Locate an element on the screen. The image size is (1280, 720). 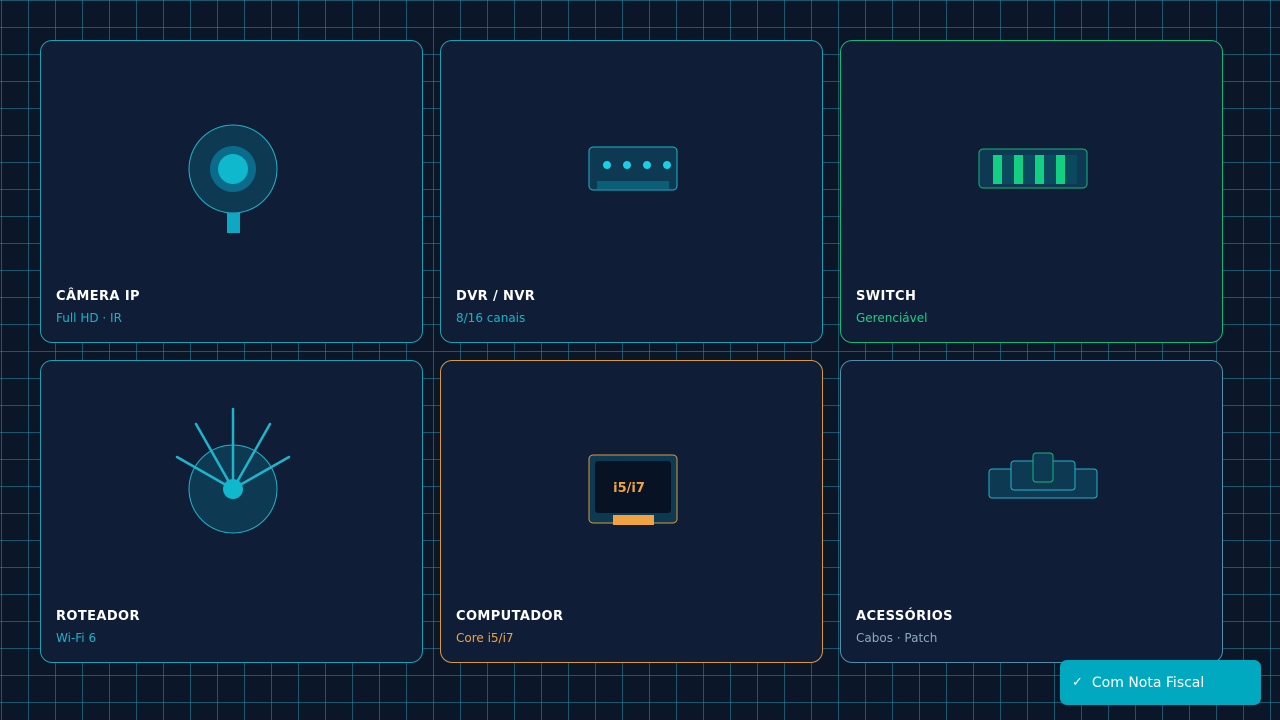
card-subtitle: Core i5/i7 is located at coordinates (485, 638).